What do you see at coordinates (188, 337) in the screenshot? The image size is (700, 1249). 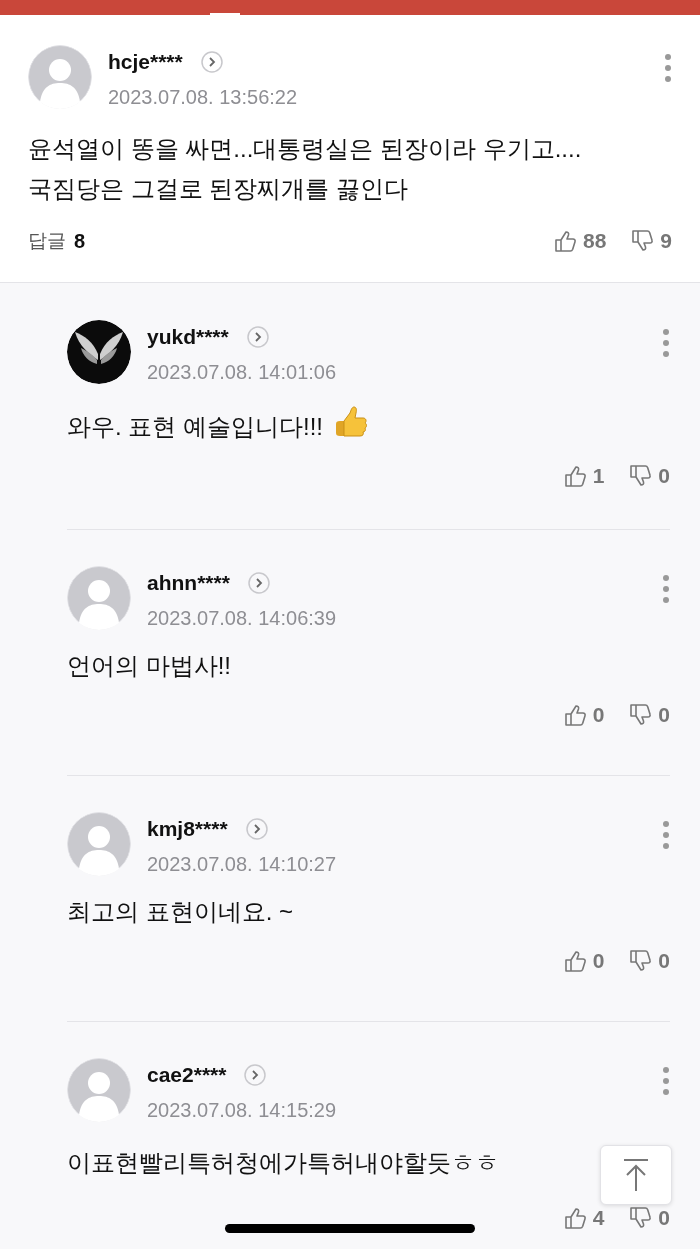 I see `username: yukd****` at bounding box center [188, 337].